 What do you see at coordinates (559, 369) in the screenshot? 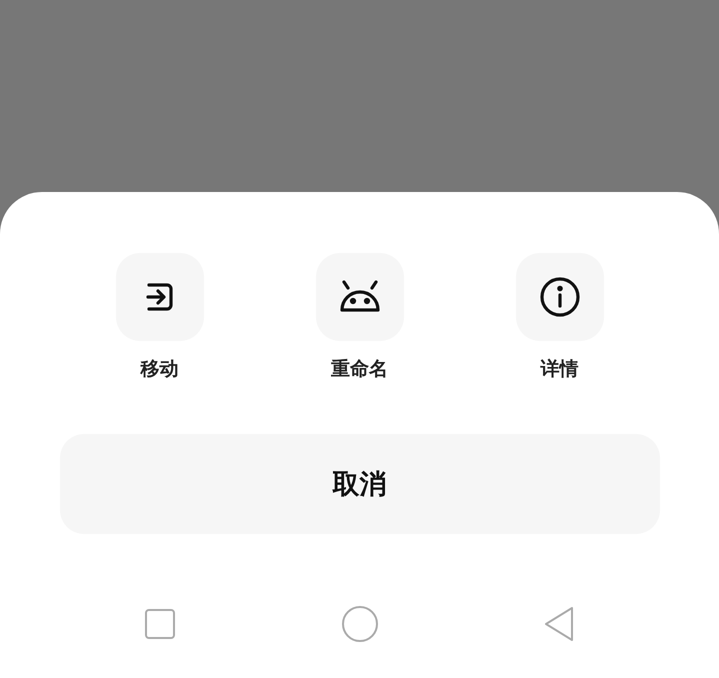
I see `action-label: 详情` at bounding box center [559, 369].